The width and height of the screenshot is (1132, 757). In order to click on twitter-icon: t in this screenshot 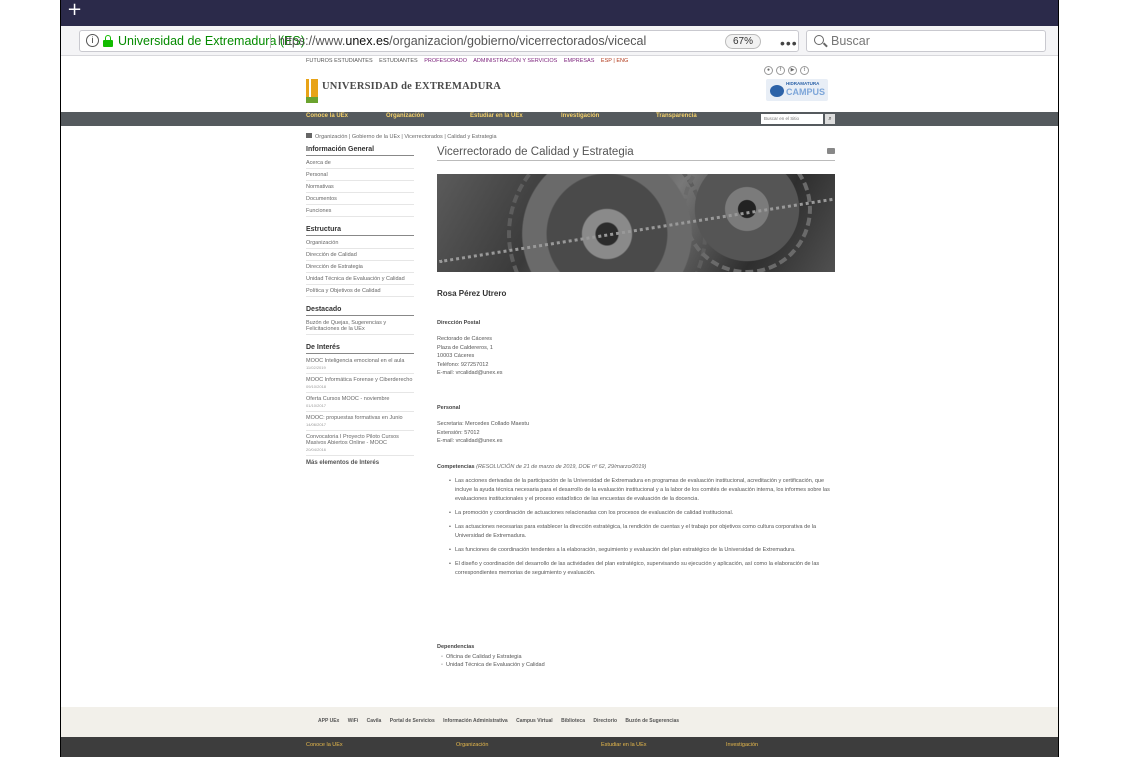, I will do `click(804, 70)`.